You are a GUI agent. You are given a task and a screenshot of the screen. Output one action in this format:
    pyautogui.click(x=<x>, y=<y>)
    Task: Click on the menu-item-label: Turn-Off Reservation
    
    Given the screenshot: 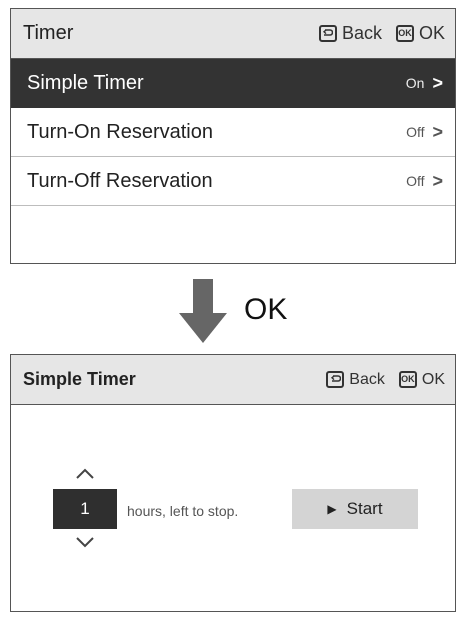 What is the action you would take?
    pyautogui.click(x=120, y=180)
    